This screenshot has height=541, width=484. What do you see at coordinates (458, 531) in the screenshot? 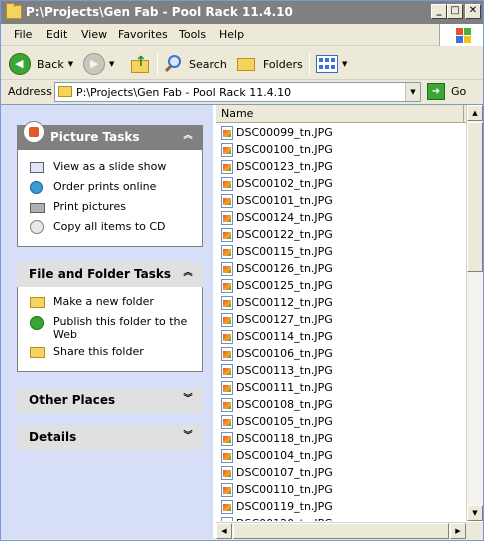
I see `scroll-right-button: ▶` at bounding box center [458, 531].